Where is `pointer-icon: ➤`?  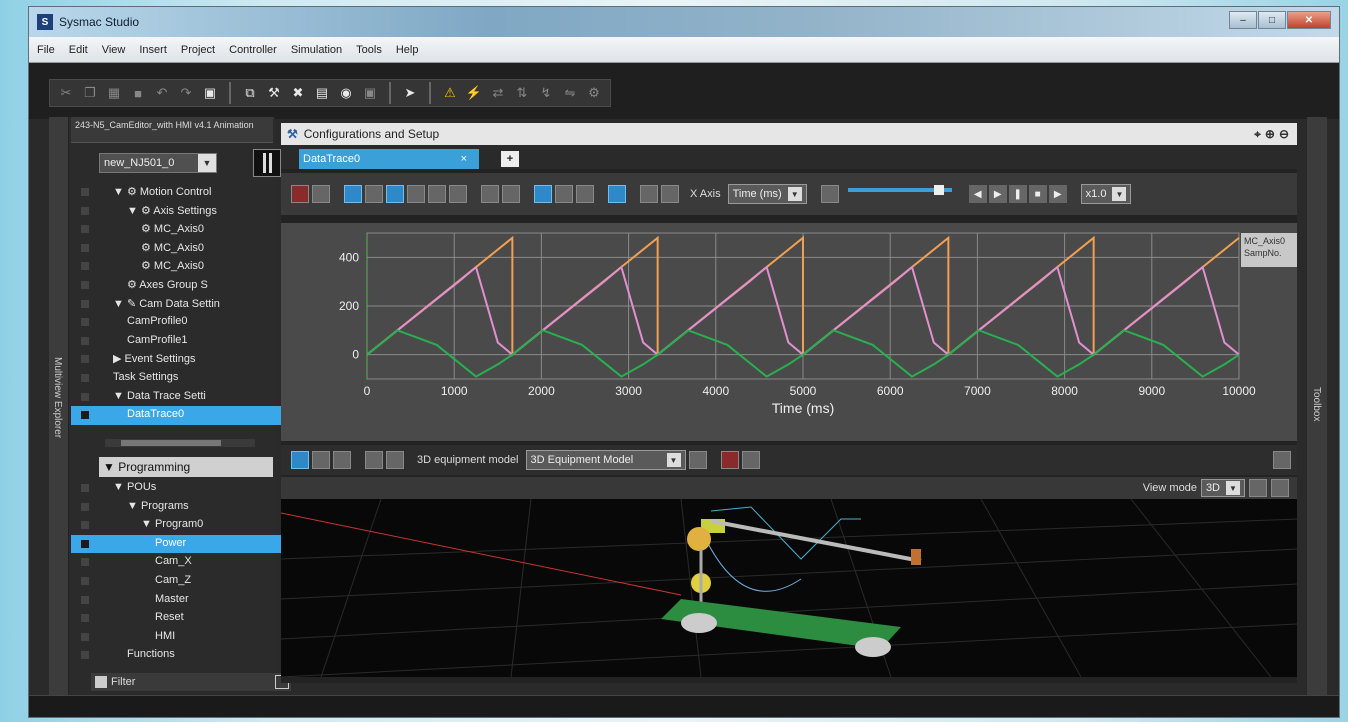
pointer-icon: ➤ is located at coordinates (410, 93).